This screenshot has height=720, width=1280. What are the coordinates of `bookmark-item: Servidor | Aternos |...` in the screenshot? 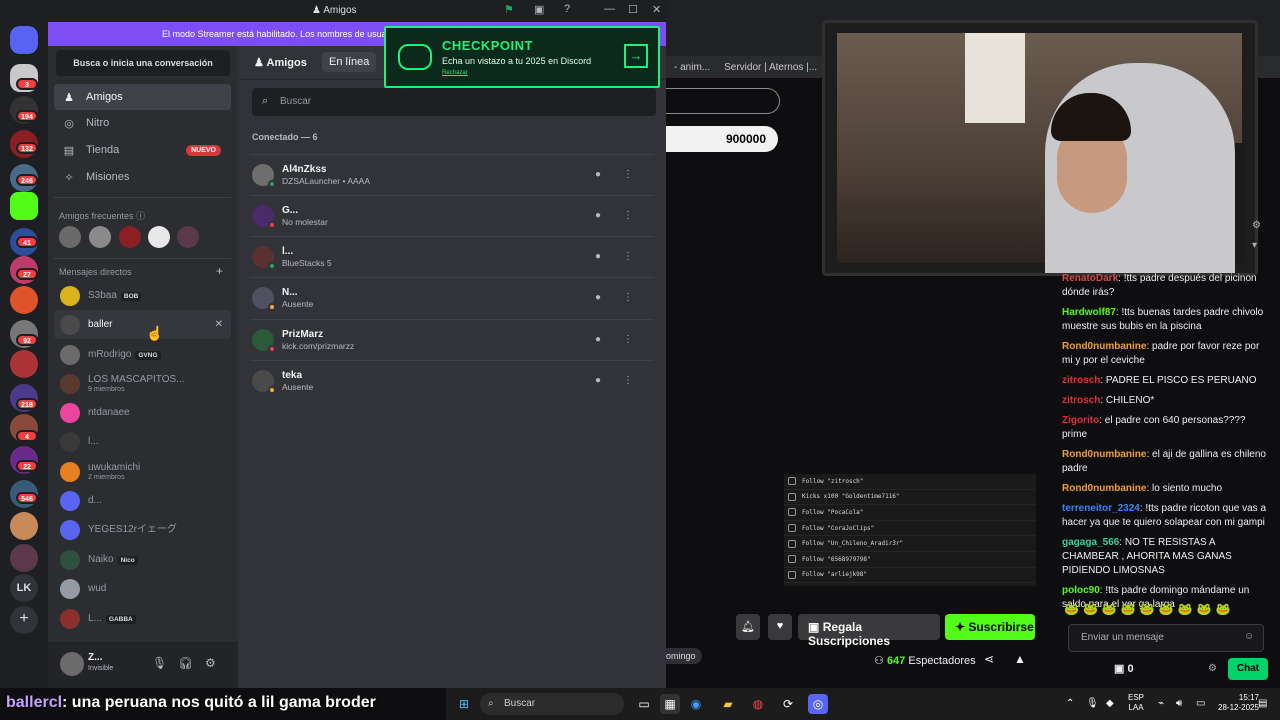 It's located at (770, 67).